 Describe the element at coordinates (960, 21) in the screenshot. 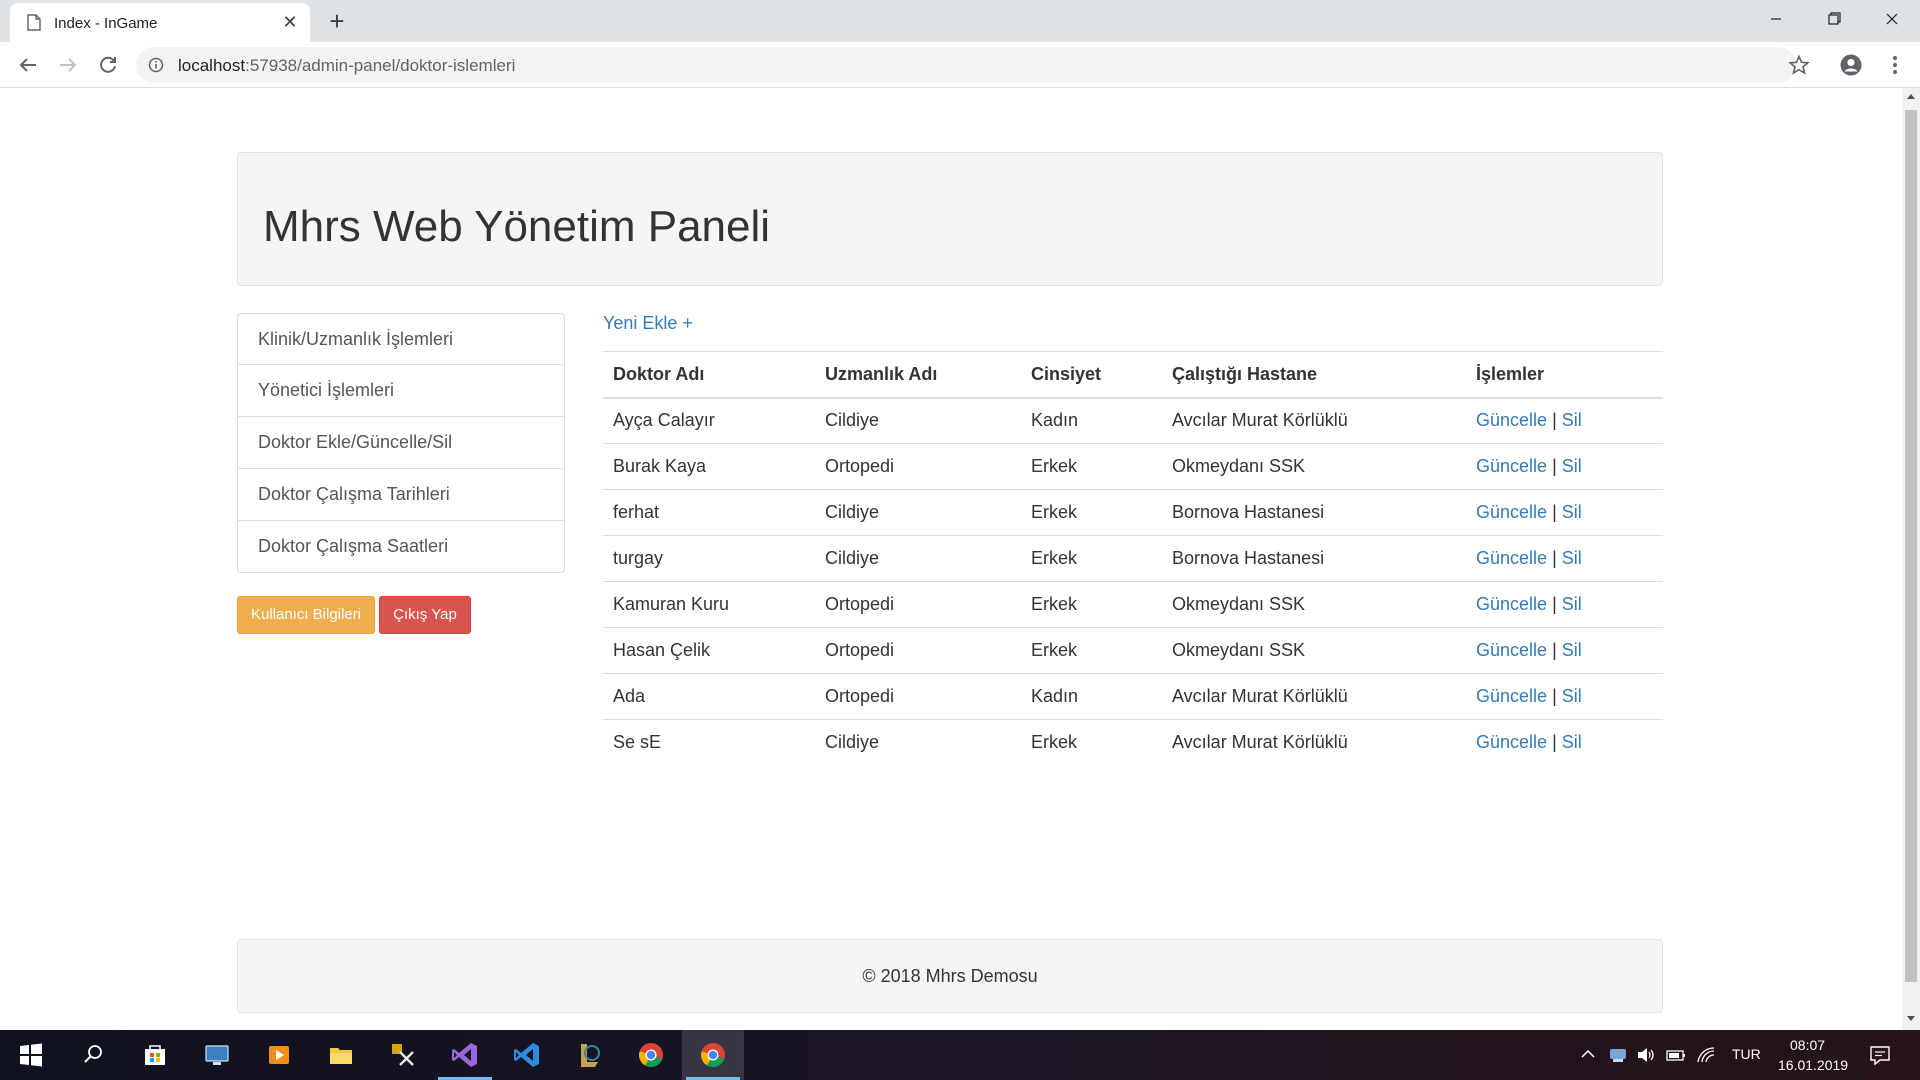

I see `browser-tabstrip: Index - InGame ✕ +` at that location.